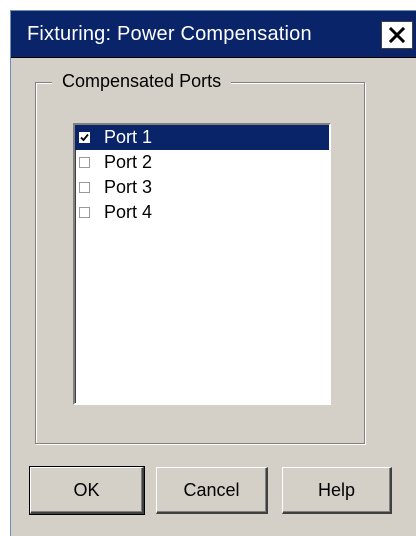 This screenshot has height=536, width=416. What do you see at coordinates (128, 212) in the screenshot?
I see `port-4-label: Port 4` at bounding box center [128, 212].